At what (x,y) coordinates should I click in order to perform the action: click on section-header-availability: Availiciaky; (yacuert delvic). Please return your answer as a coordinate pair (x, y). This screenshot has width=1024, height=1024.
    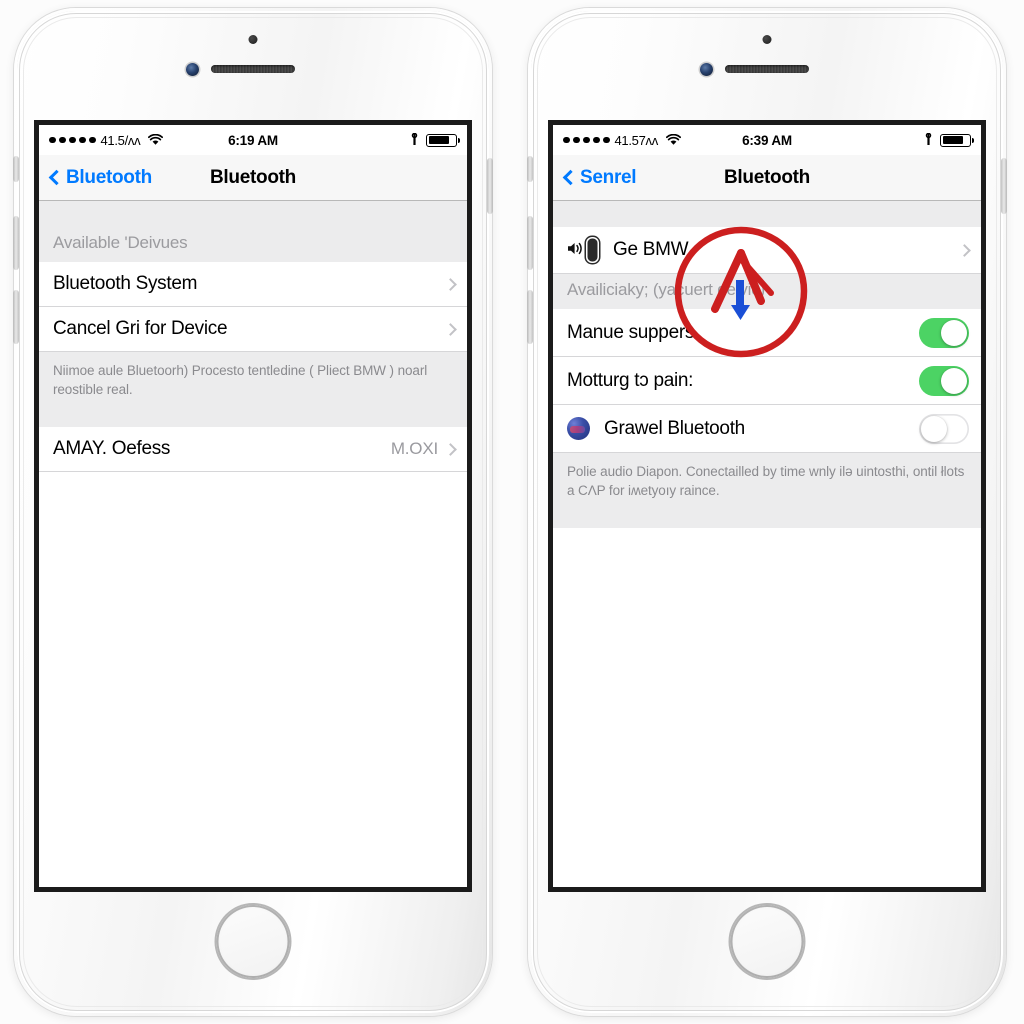
    Looking at the image, I should click on (767, 291).